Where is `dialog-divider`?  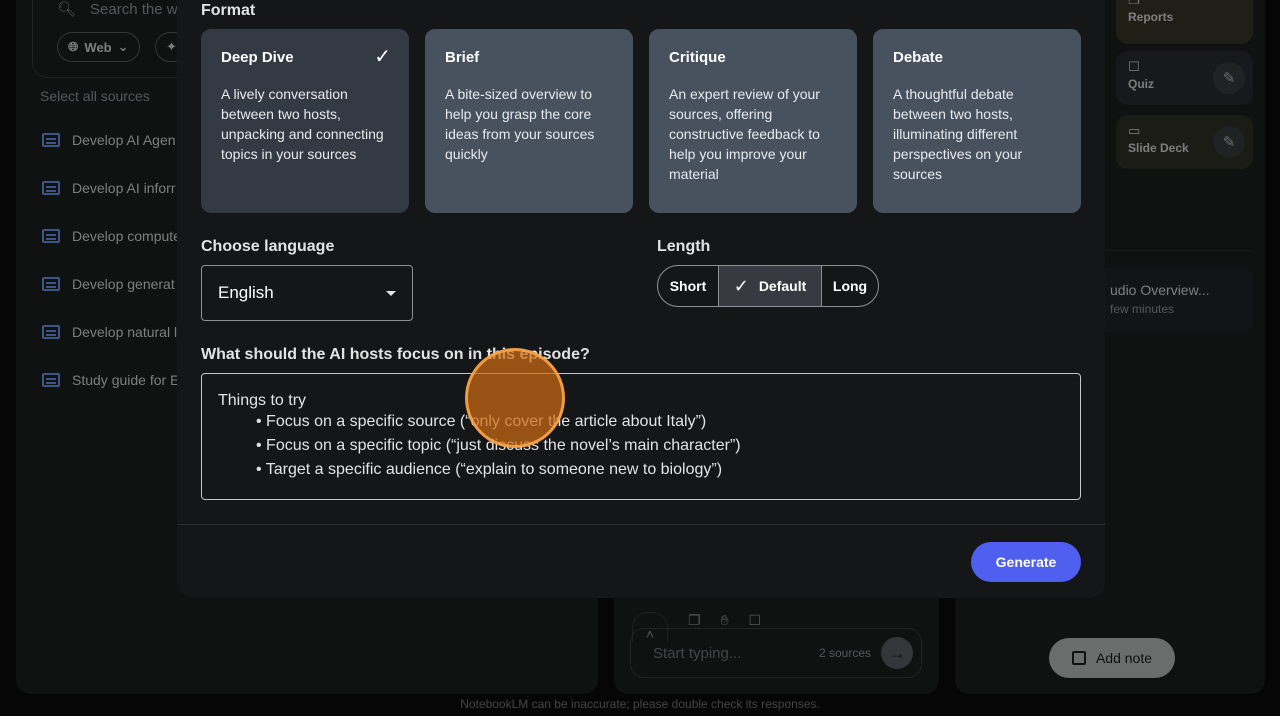
dialog-divider is located at coordinates (641, 524).